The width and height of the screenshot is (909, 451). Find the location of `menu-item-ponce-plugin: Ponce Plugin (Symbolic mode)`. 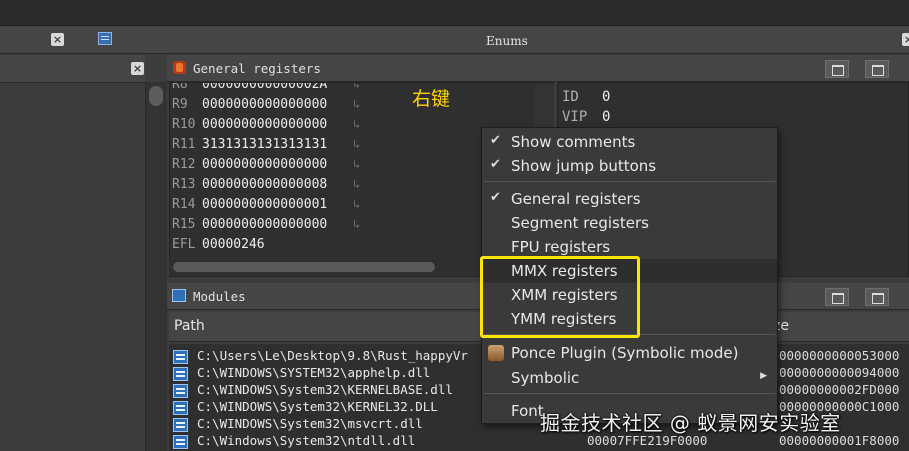

menu-item-ponce-plugin: Ponce Plugin (Symbolic mode) is located at coordinates (629, 353).